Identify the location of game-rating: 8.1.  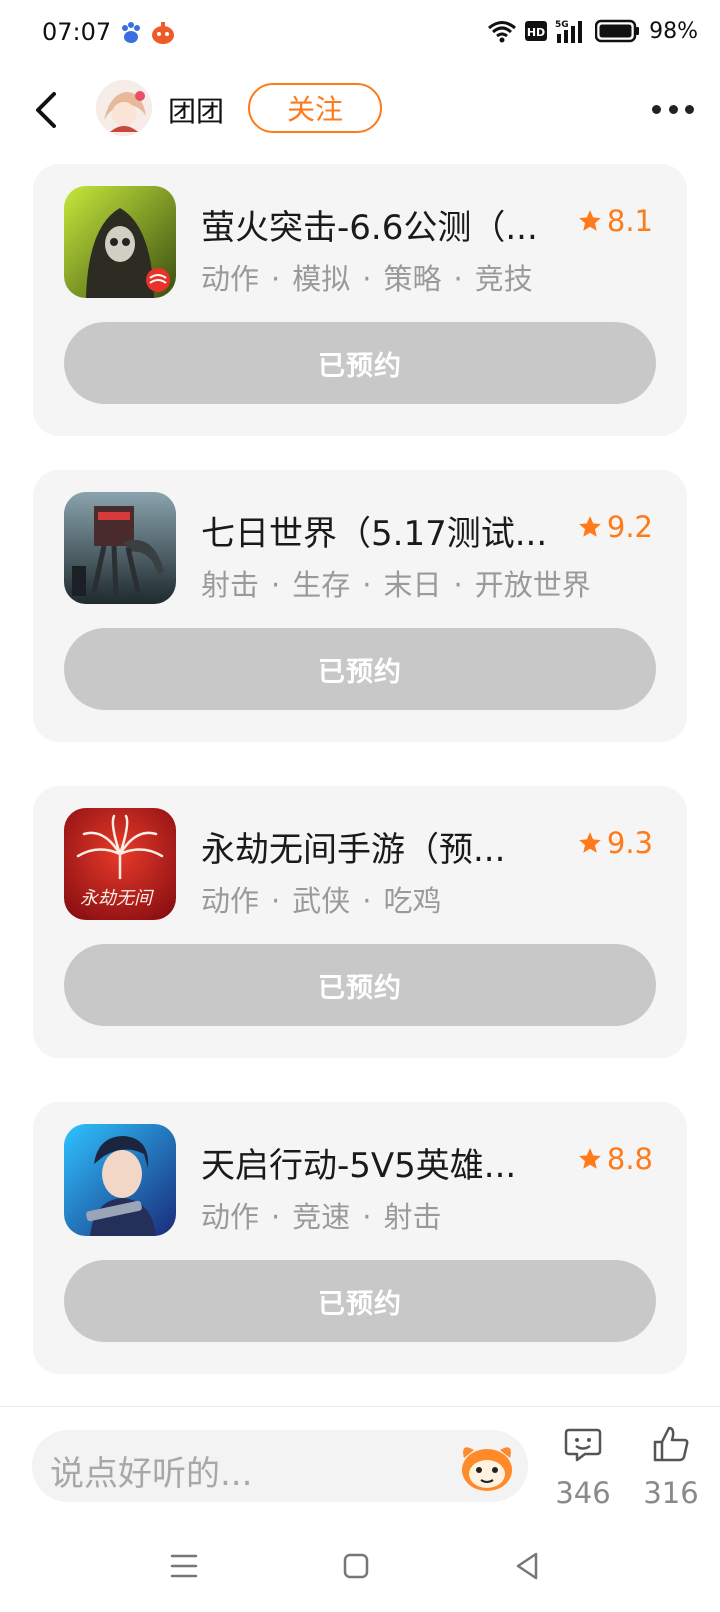
(615, 221).